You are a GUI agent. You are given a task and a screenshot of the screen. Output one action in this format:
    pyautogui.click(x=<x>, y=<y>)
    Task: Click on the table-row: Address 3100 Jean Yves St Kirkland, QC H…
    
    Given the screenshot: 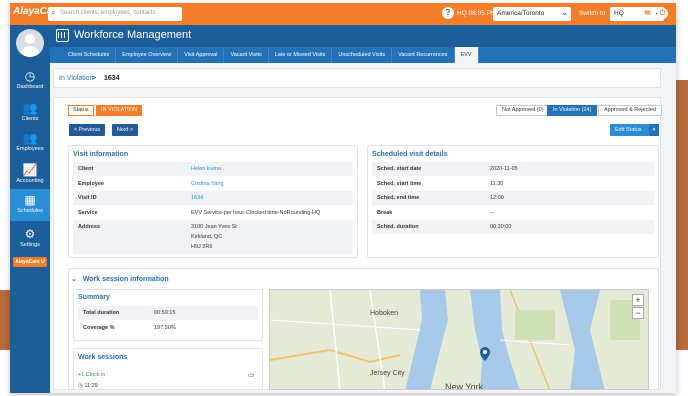 What is the action you would take?
    pyautogui.click(x=213, y=237)
    